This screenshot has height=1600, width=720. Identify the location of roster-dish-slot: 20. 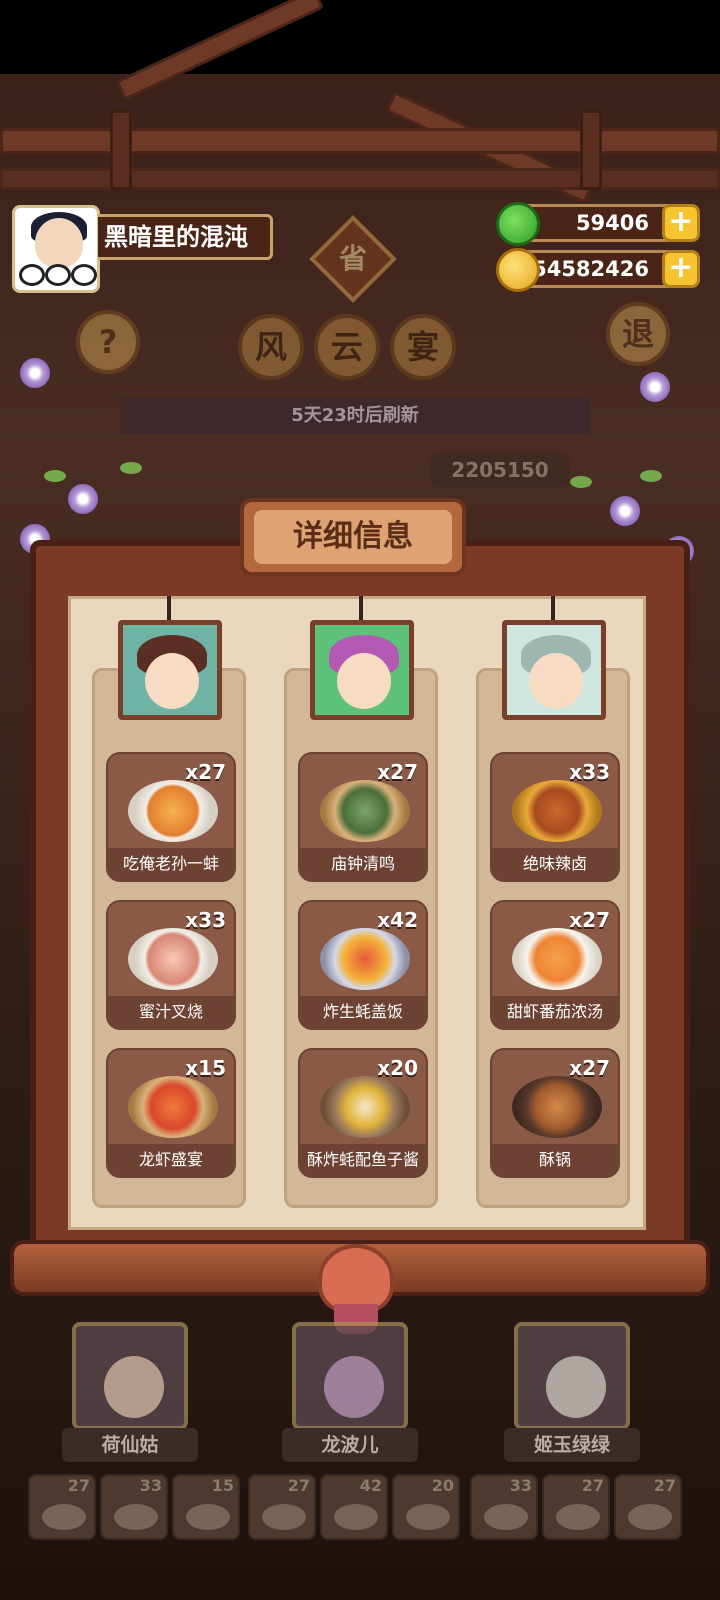
(426, 1507).